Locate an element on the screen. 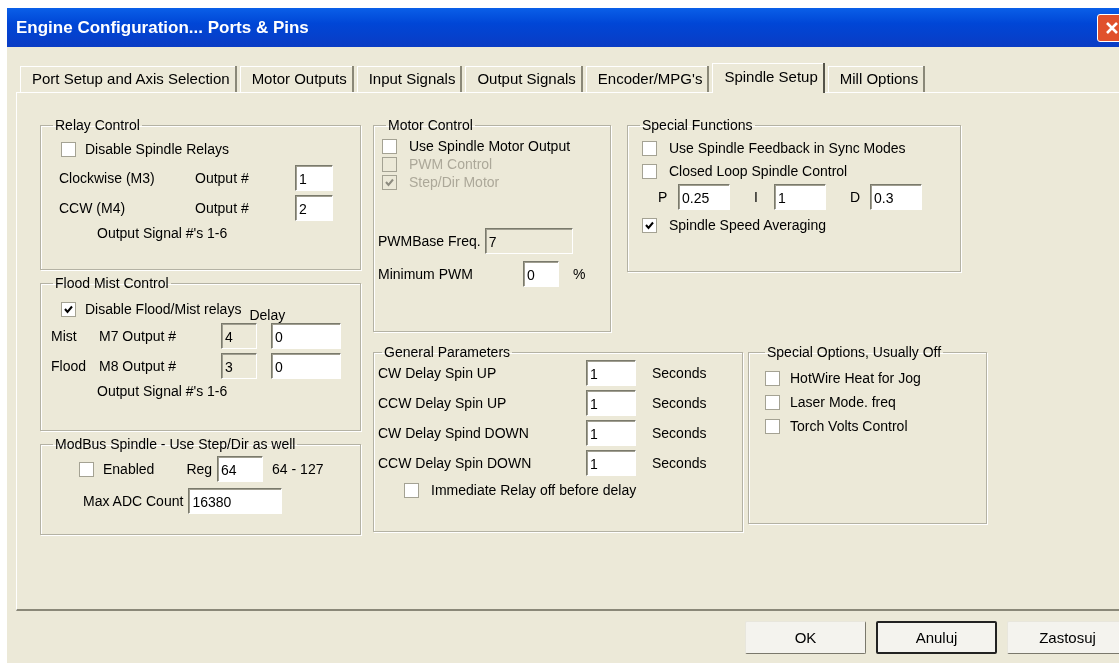 The image size is (1119, 663). checkbox-label: Spindle Speed Averaging is located at coordinates (747, 225).